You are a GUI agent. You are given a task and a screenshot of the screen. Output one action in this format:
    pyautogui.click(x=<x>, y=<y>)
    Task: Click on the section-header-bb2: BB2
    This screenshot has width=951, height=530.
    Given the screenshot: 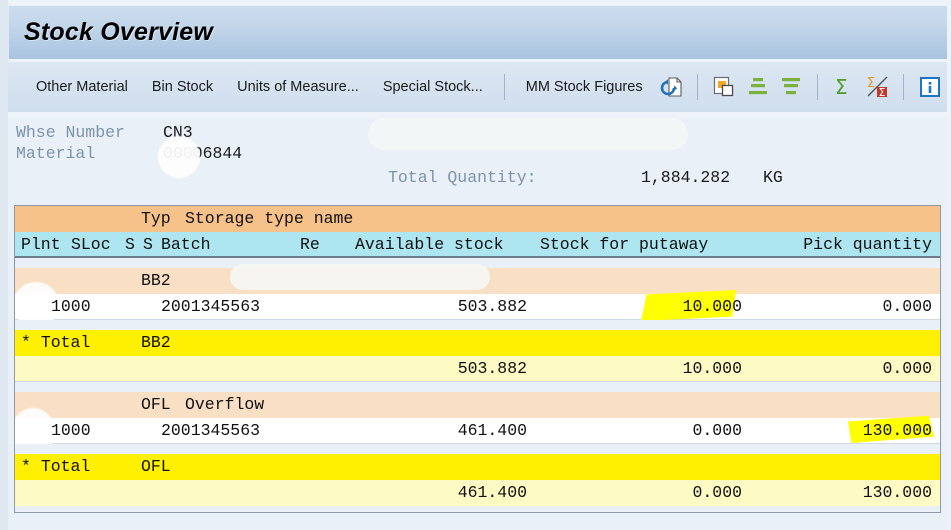 What is the action you would take?
    pyautogui.click(x=477, y=279)
    